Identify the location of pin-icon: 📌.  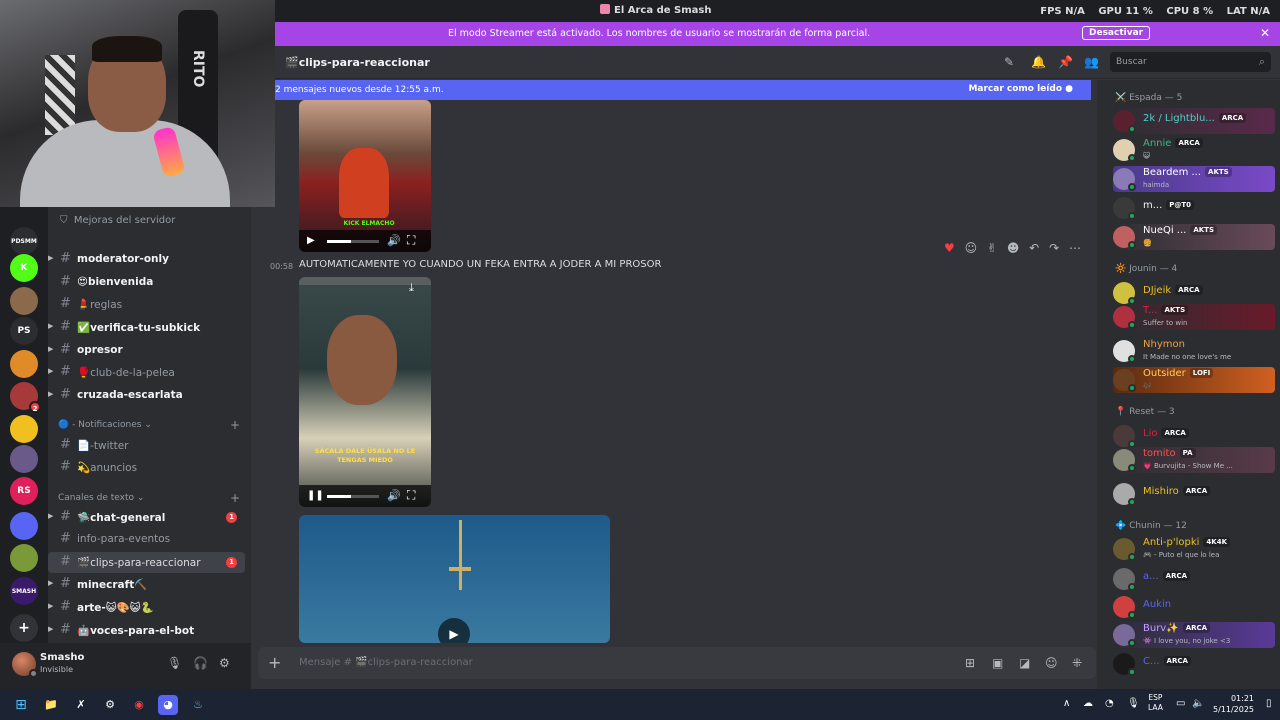
(1065, 62).